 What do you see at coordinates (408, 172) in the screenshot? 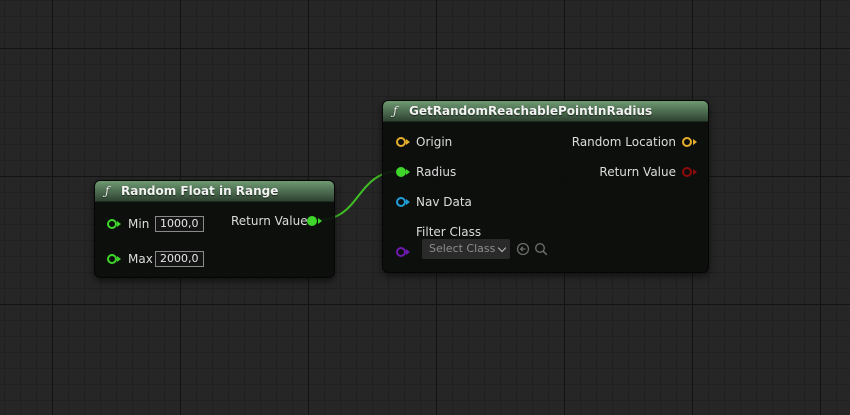
I see `radius-pin-arrow-icon` at bounding box center [408, 172].